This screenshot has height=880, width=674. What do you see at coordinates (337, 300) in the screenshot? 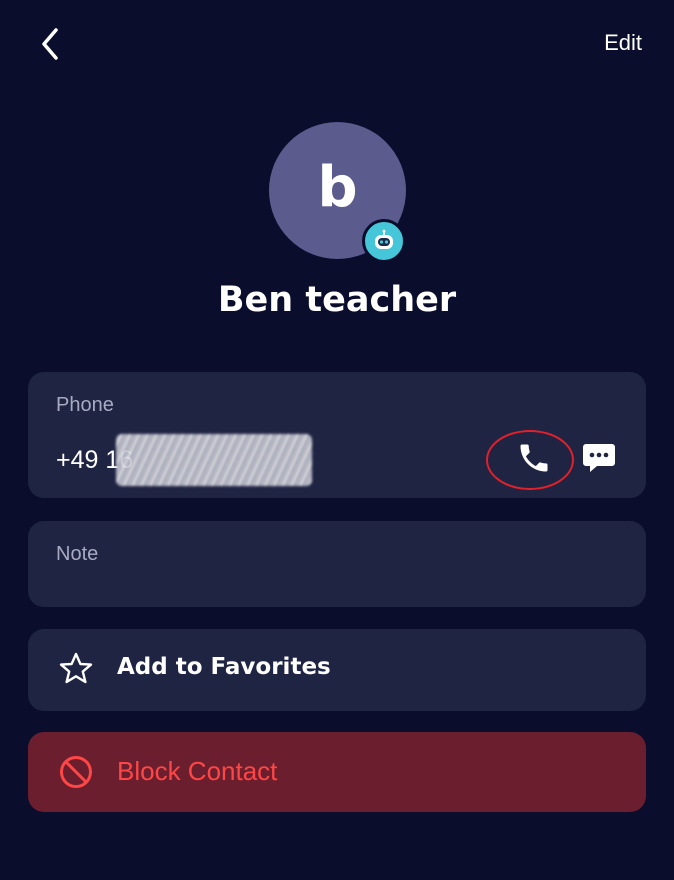
I see `contact-name: Ben teacher` at bounding box center [337, 300].